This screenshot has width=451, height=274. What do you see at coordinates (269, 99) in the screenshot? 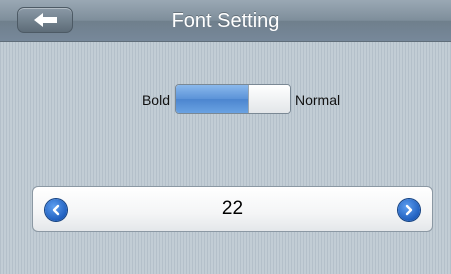
I see `toggle-knob` at bounding box center [269, 99].